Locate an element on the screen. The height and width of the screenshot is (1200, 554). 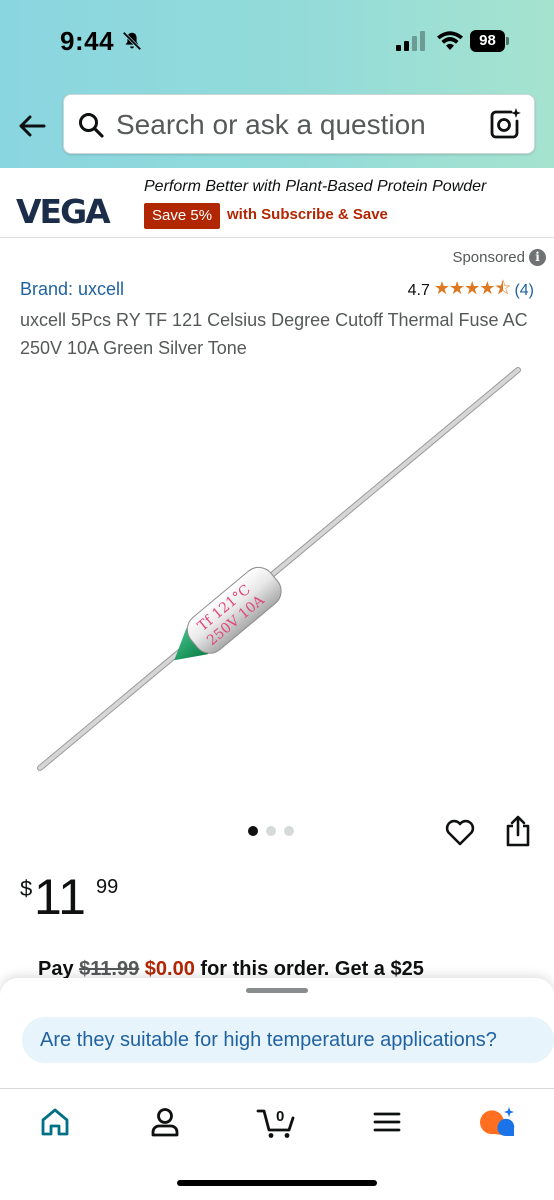
share-icon is located at coordinates (518, 831).